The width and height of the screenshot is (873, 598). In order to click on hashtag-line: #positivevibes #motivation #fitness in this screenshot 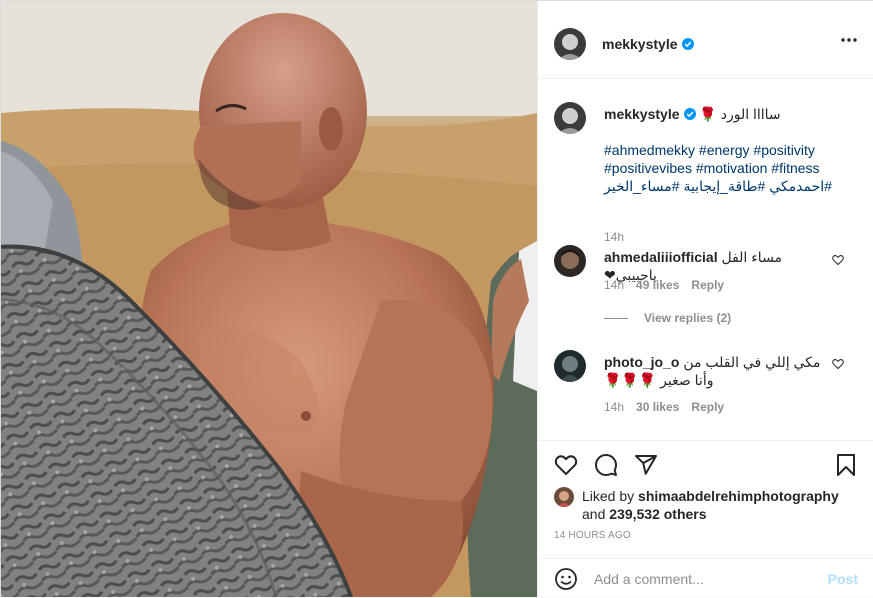, I will do `click(729, 168)`.